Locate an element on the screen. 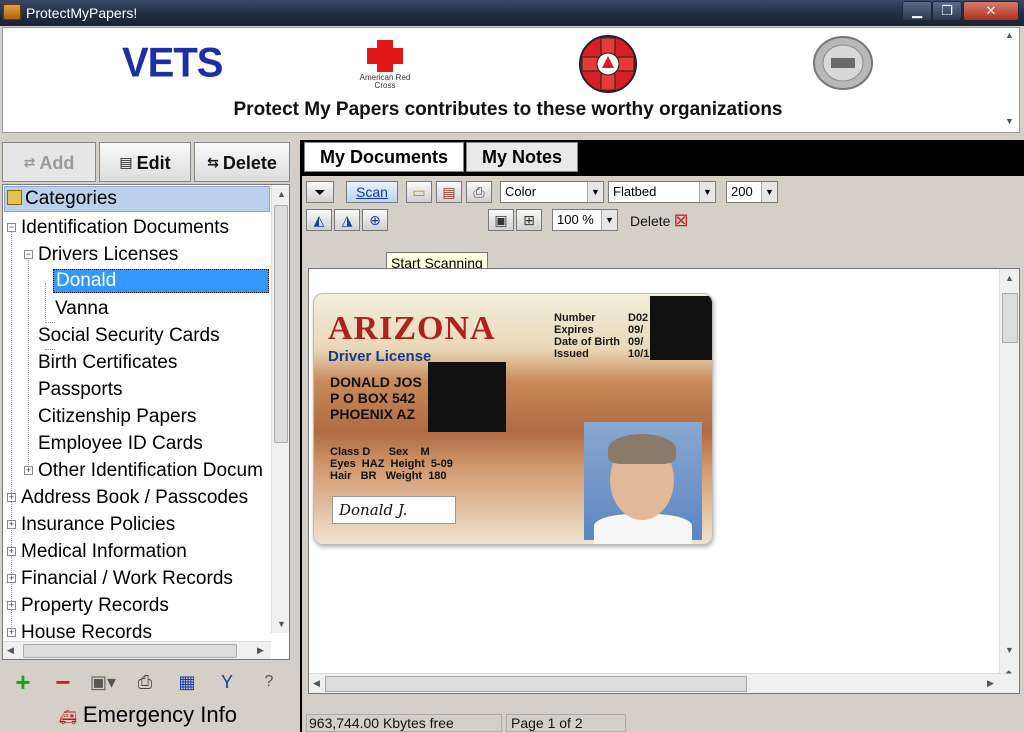 The width and height of the screenshot is (1024, 732). dpi-select: 200 ▼ is located at coordinates (752, 192).